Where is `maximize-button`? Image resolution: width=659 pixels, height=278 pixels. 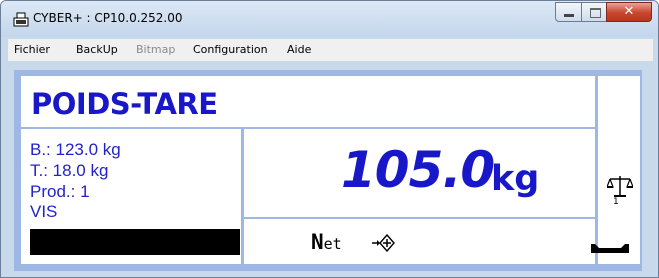
maximize-button is located at coordinates (594, 12).